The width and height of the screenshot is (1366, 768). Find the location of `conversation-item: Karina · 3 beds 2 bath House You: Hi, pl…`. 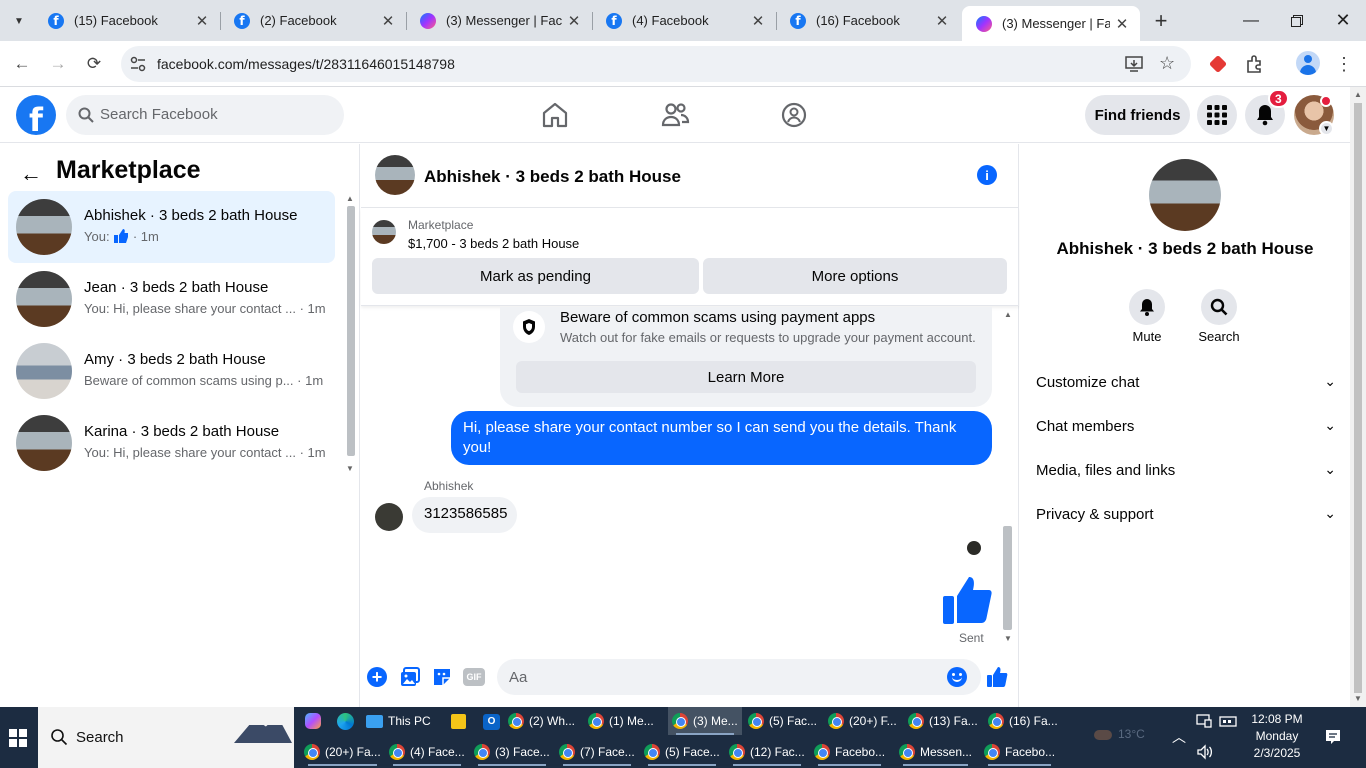

conversation-item: Karina · 3 beds 2 bath House You: Hi, pl… is located at coordinates (171, 443).